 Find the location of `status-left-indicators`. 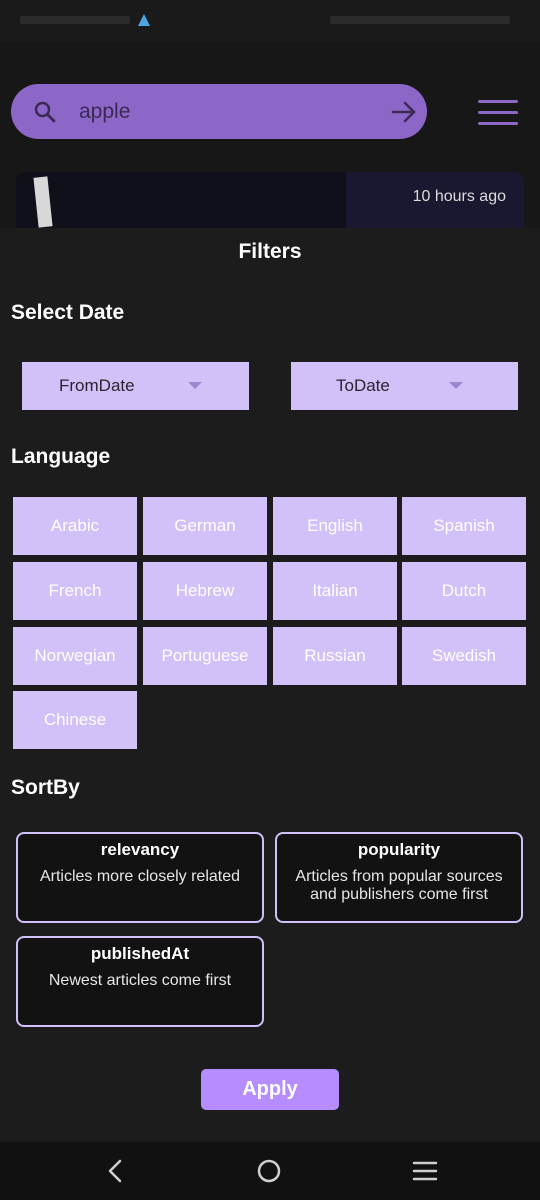

status-left-indicators is located at coordinates (75, 20).